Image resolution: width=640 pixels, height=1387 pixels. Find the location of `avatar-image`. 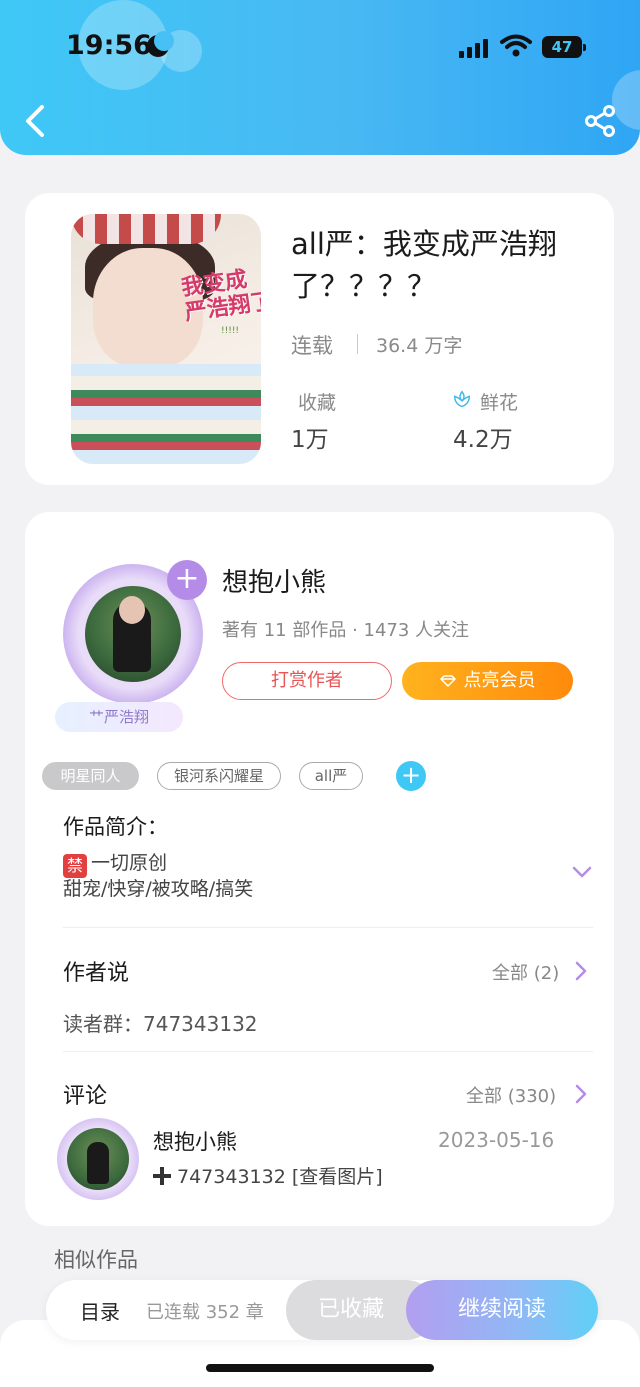

avatar-image is located at coordinates (133, 634).